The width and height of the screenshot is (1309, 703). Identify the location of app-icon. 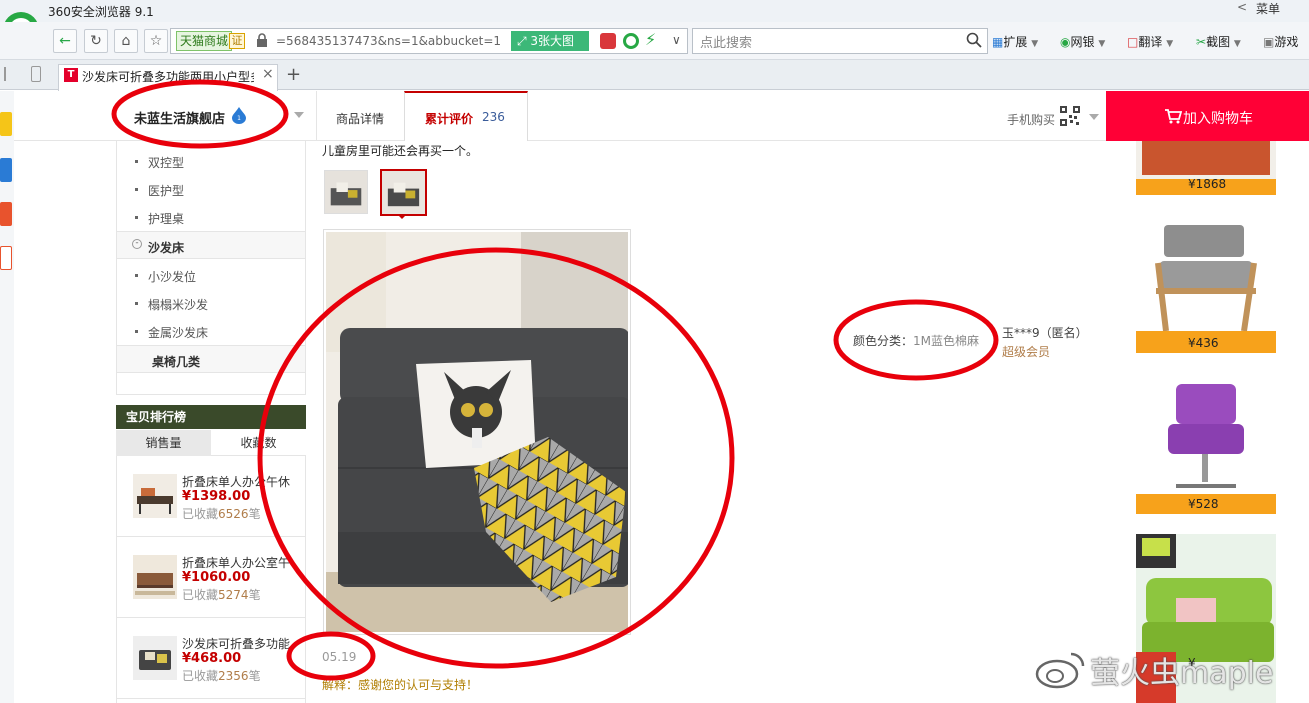
(6, 258).